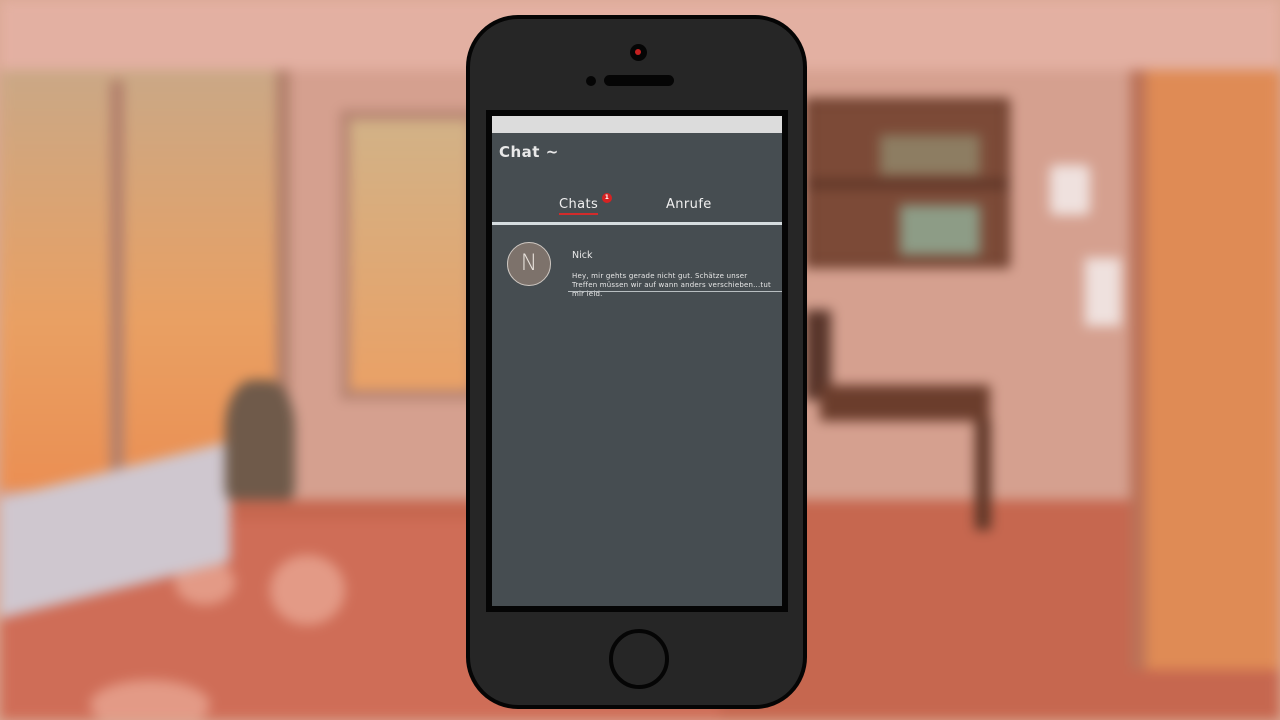  I want to click on door, so click(1205, 370).